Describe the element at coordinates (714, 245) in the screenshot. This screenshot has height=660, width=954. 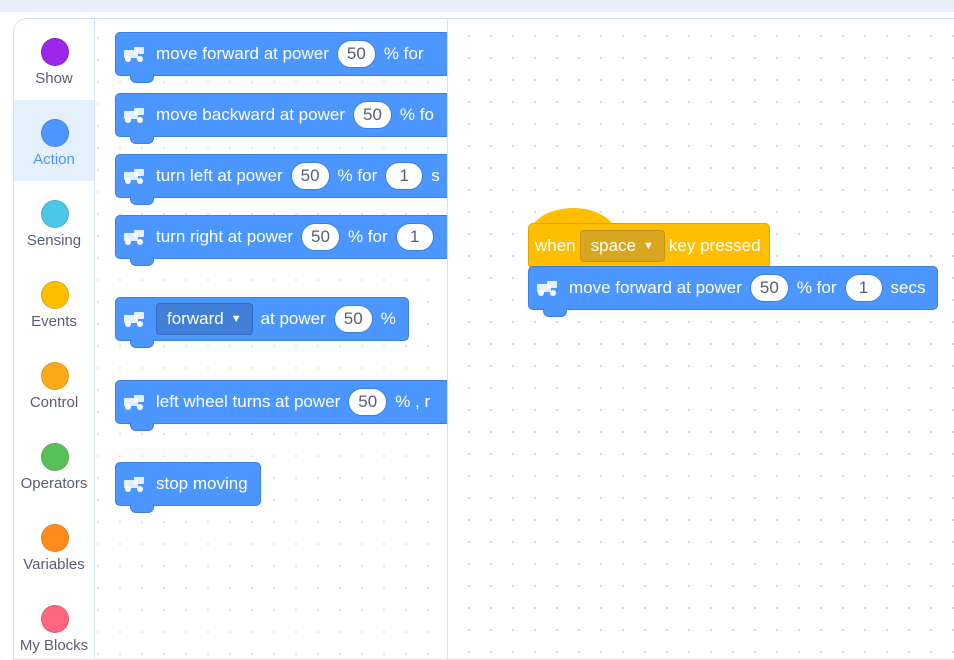
I see `block-text: key pressed` at that location.